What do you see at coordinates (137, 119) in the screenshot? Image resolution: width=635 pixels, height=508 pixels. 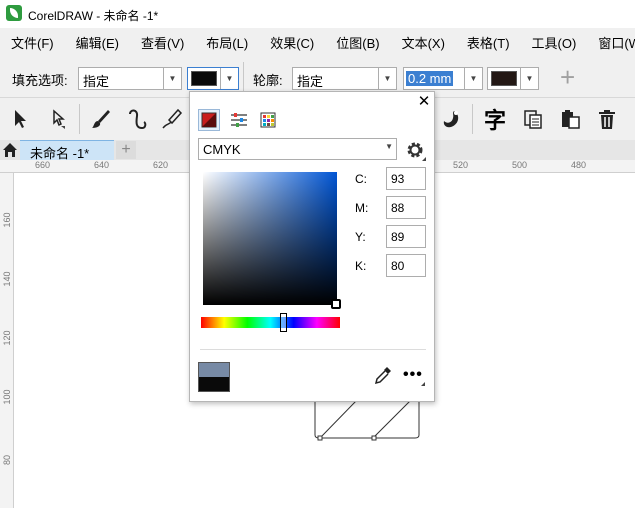 I see `bezier-tool-icon` at bounding box center [137, 119].